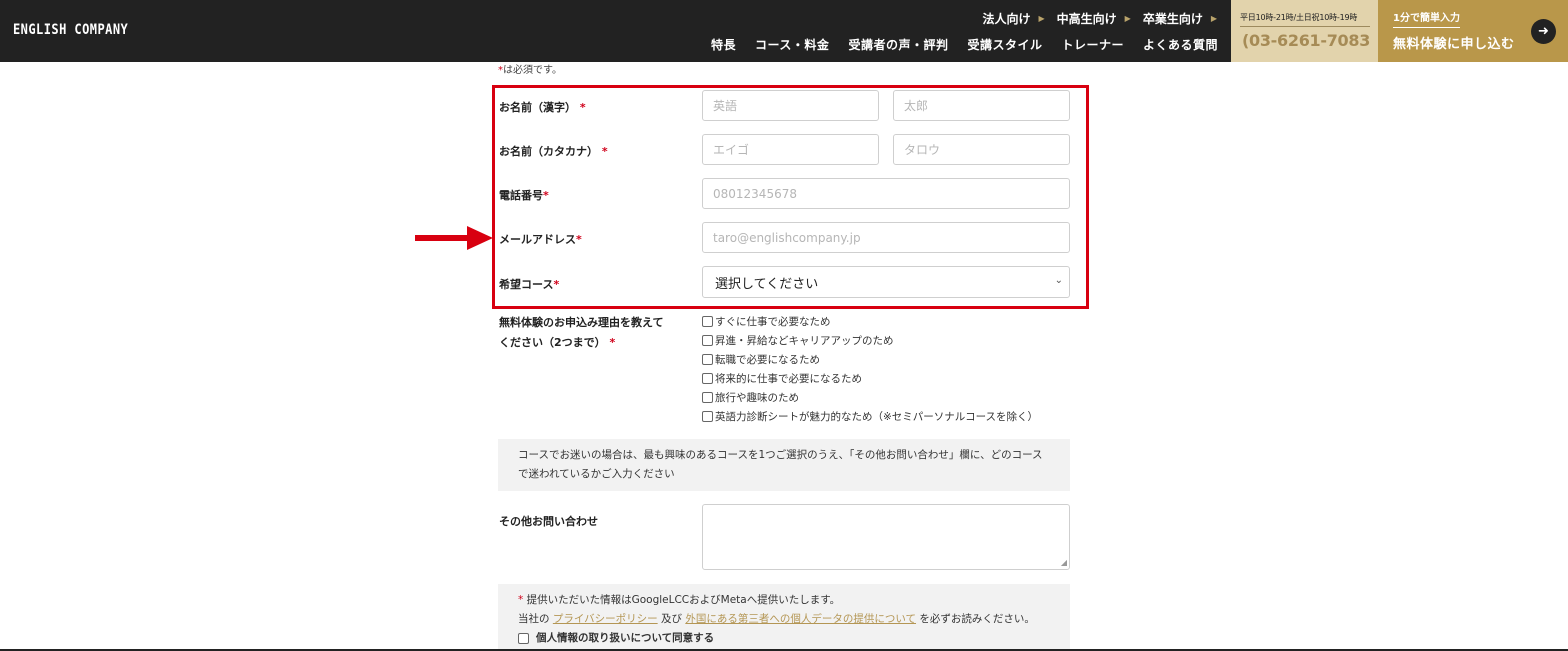  Describe the element at coordinates (1454, 44) in the screenshot. I see `cta-label: 無料体験に申し込む` at that location.